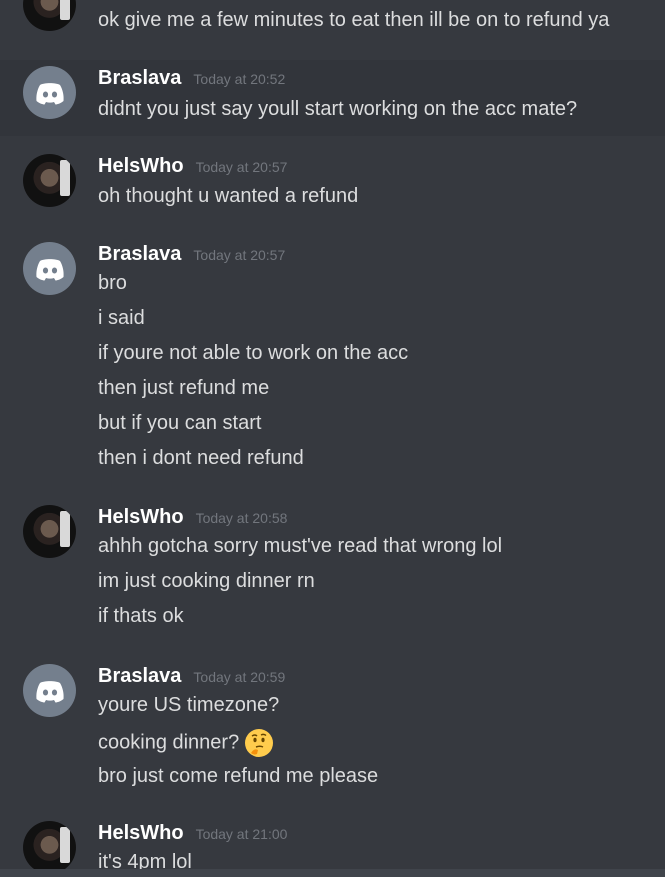 Image resolution: width=665 pixels, height=877 pixels. Describe the element at coordinates (191, 676) in the screenshot. I see `message-header: Braslava Today at 20:59` at that location.